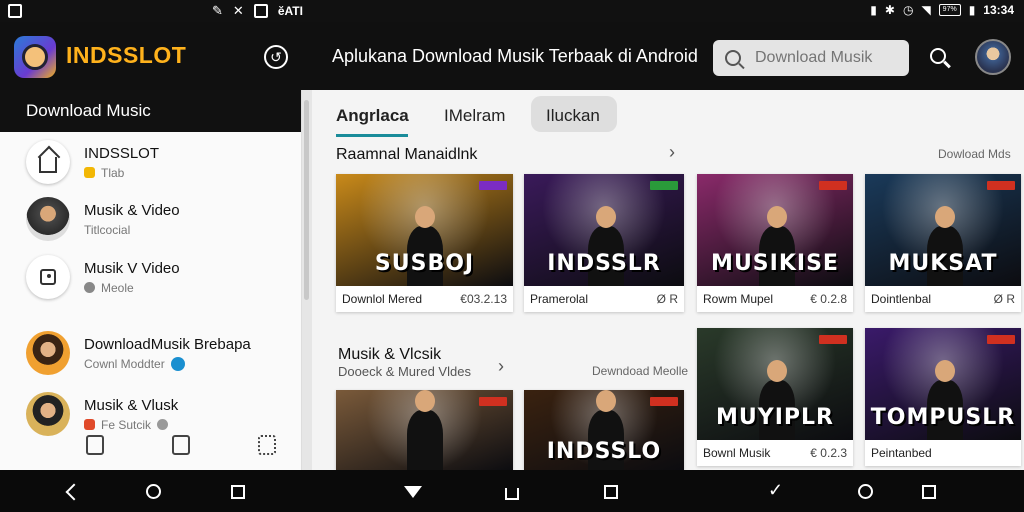 This screenshot has width=1024, height=512. What do you see at coordinates (733, 58) in the screenshot?
I see `search-icon` at bounding box center [733, 58].